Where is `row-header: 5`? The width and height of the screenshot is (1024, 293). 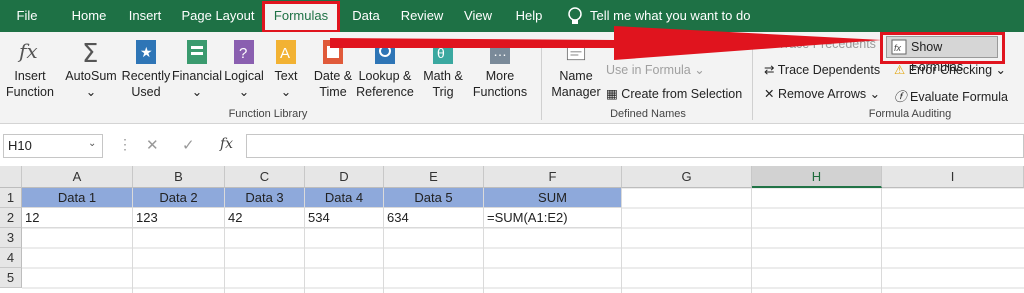
row-header: 5 is located at coordinates (11, 278).